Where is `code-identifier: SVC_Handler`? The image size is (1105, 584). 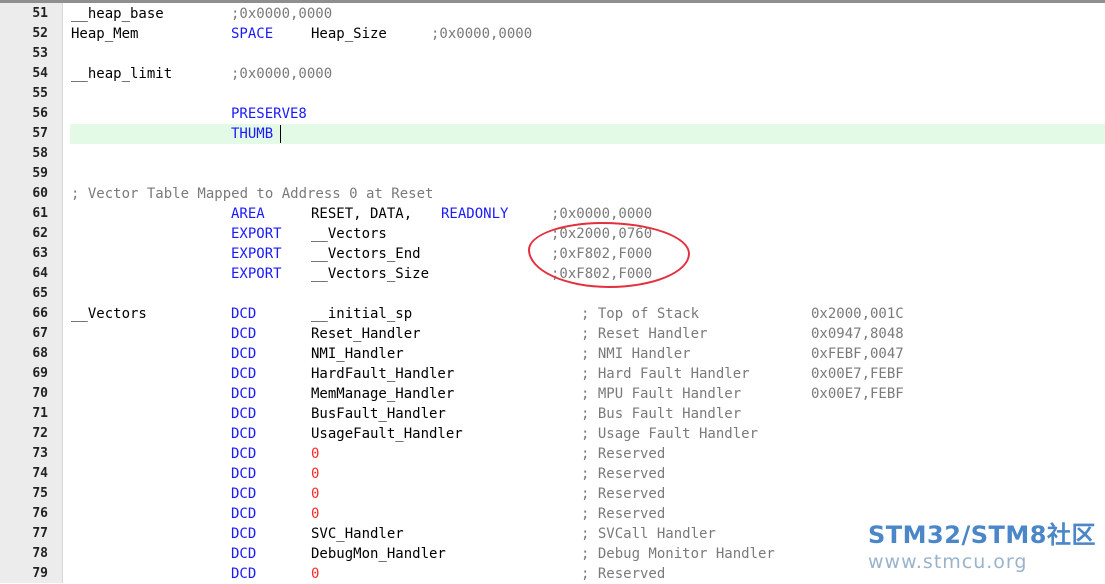 code-identifier: SVC_Handler is located at coordinates (357, 534).